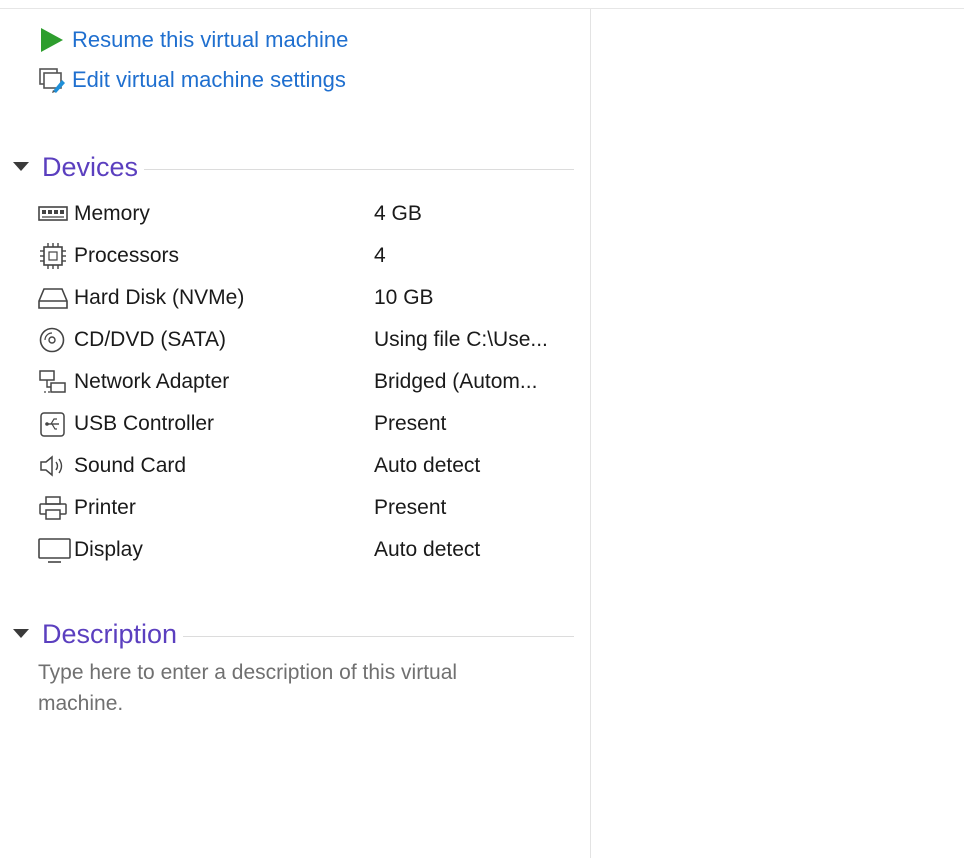  I want to click on device-name: USB Controller, so click(144, 423).